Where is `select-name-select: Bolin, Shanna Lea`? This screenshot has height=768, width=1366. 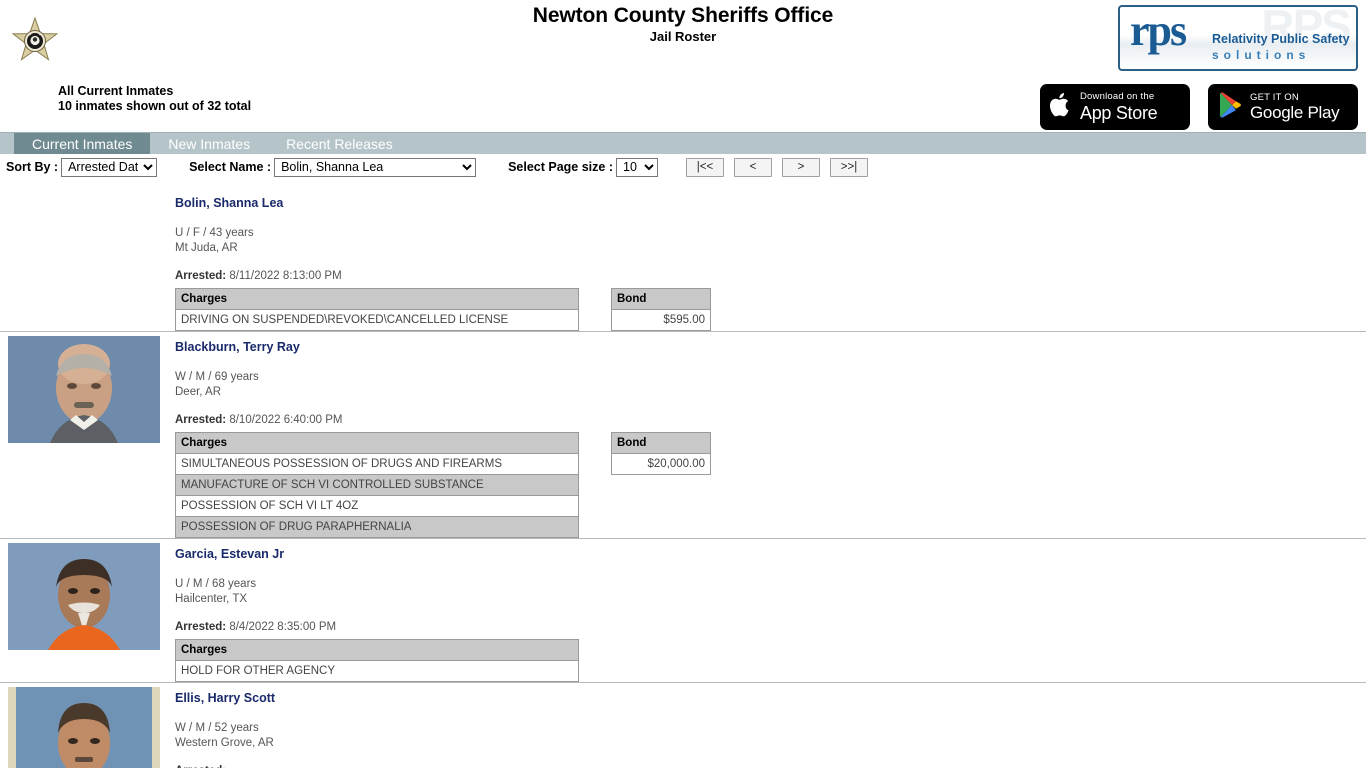
select-name-select: Bolin, Shanna Lea is located at coordinates (375, 167).